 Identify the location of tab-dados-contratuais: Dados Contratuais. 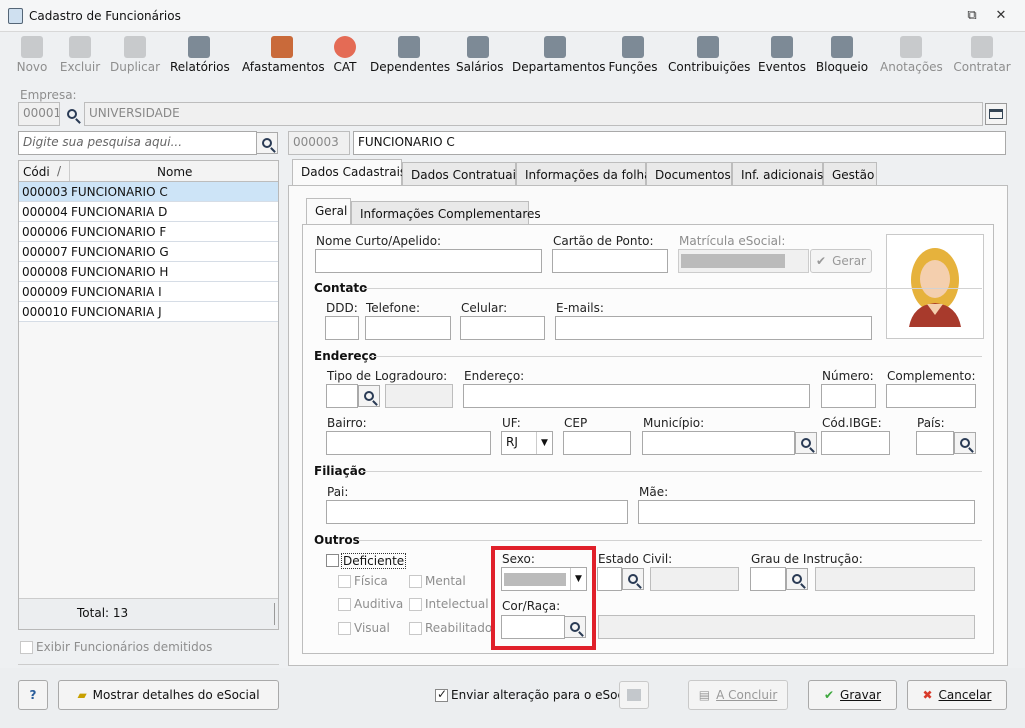
(462, 174).